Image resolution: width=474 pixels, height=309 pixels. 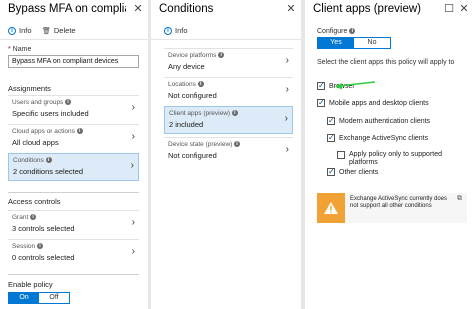 I want to click on apply-supported-label: Apply policy only to supported platforms, so click(x=395, y=158).